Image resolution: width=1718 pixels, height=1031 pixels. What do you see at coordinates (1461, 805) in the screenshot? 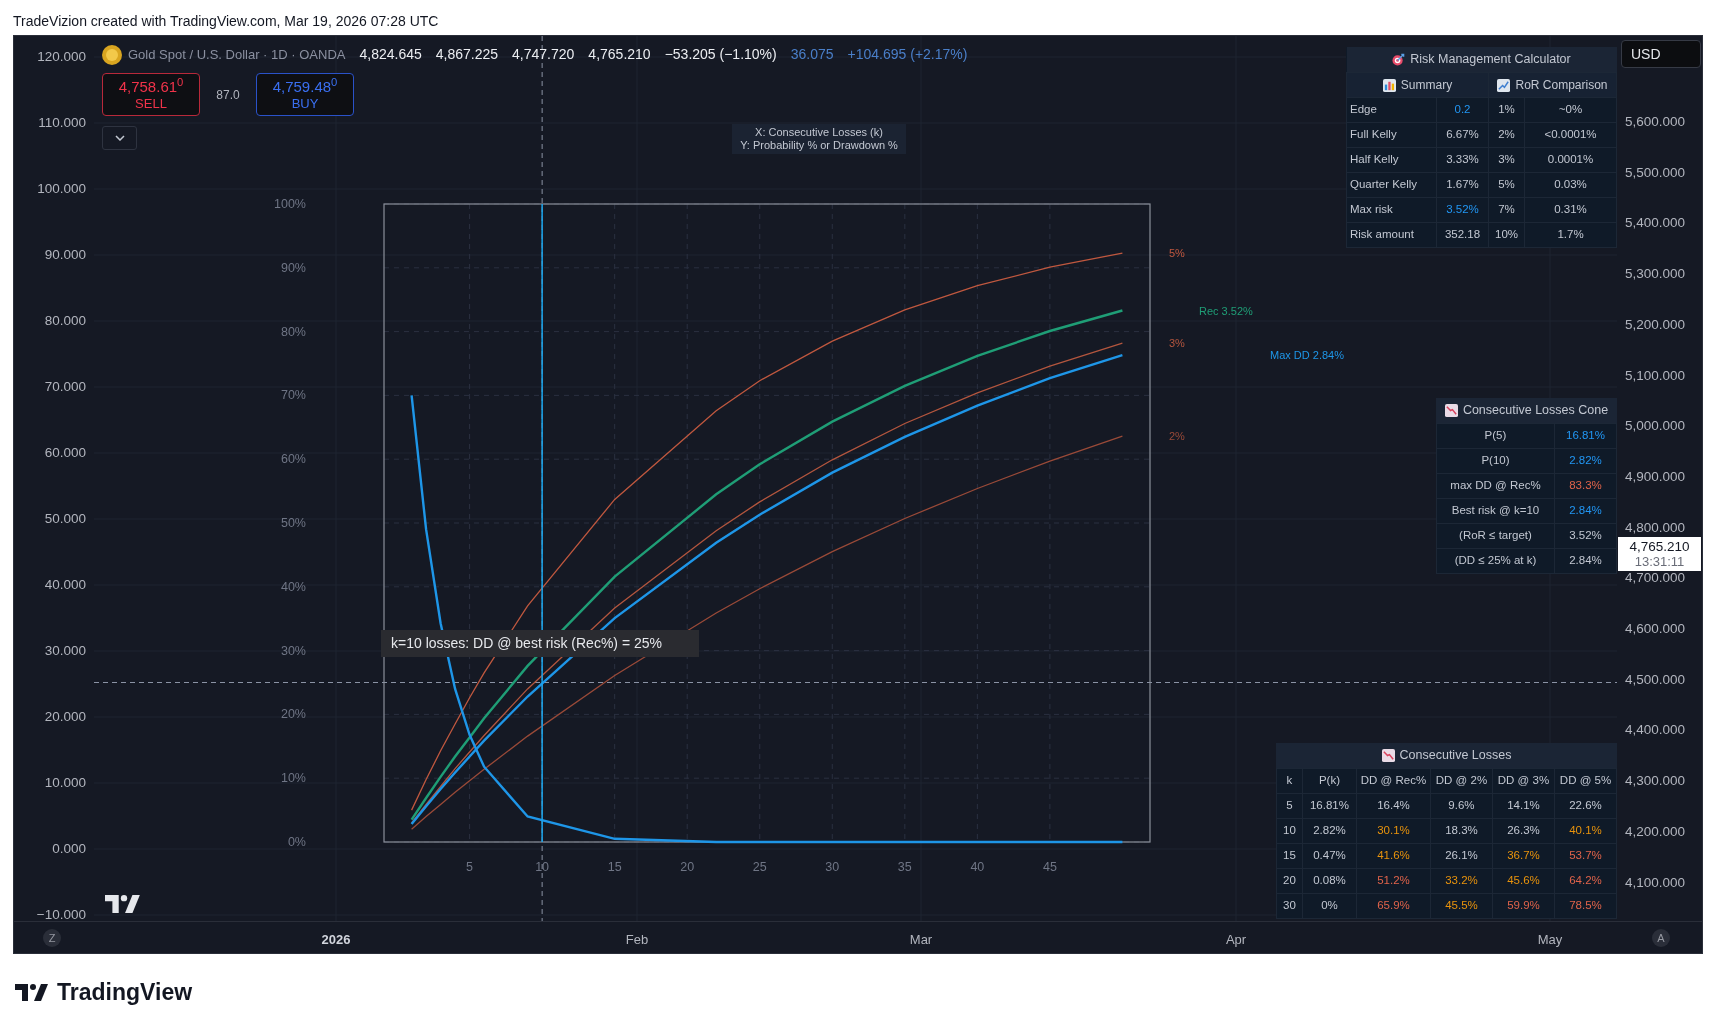
I see `table-cell: 9.6%` at bounding box center [1461, 805].